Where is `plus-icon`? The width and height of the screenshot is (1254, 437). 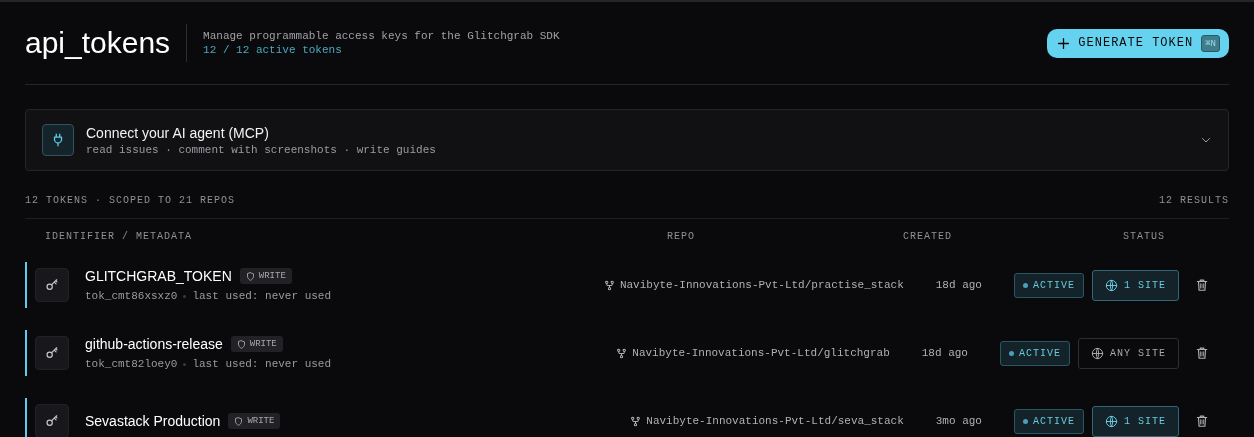
plus-icon is located at coordinates (1064, 43).